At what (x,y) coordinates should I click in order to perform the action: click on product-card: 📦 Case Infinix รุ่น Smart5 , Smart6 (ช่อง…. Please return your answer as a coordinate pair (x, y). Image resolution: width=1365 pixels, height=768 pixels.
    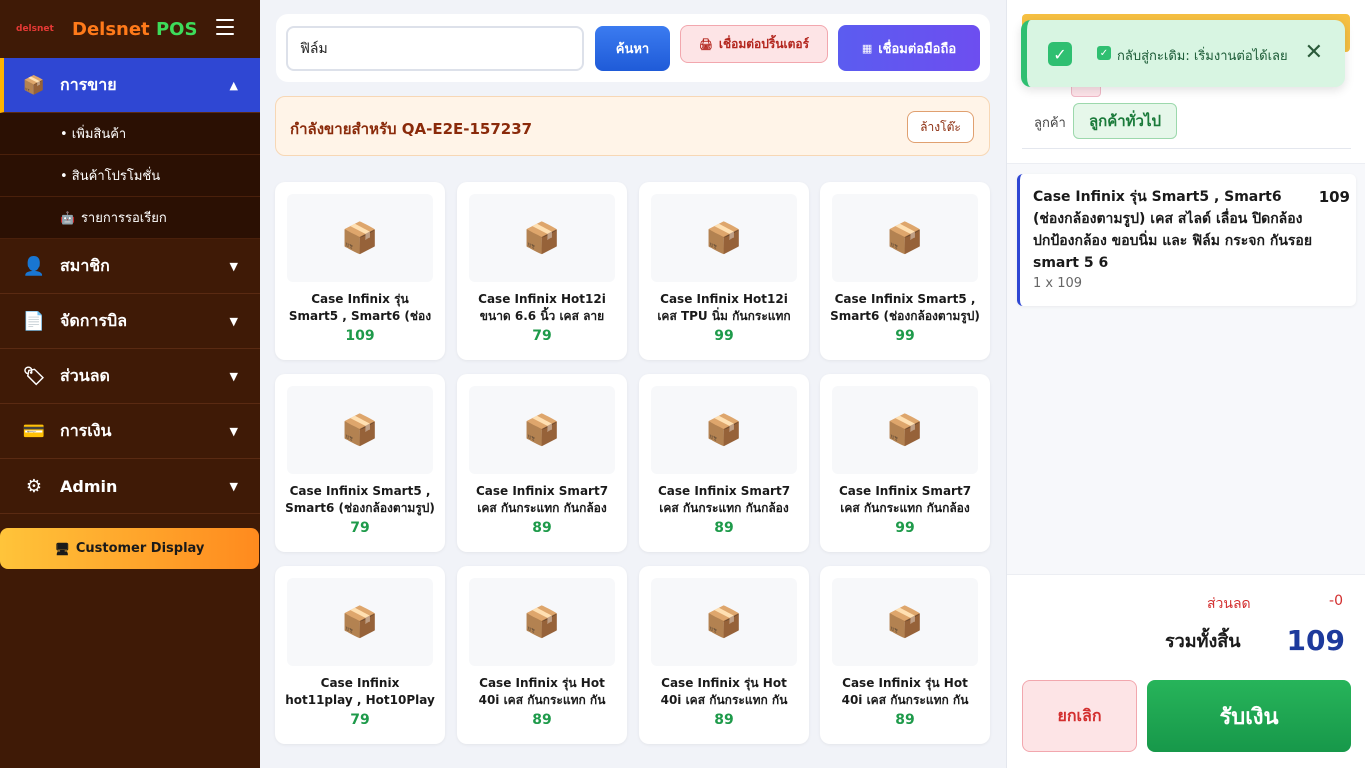
    Looking at the image, I should click on (360, 271).